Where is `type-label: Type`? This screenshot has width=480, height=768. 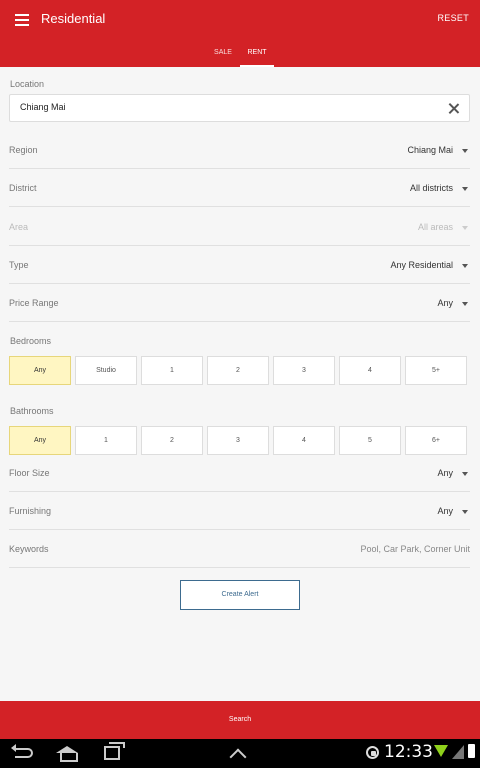
type-label: Type is located at coordinates (19, 265).